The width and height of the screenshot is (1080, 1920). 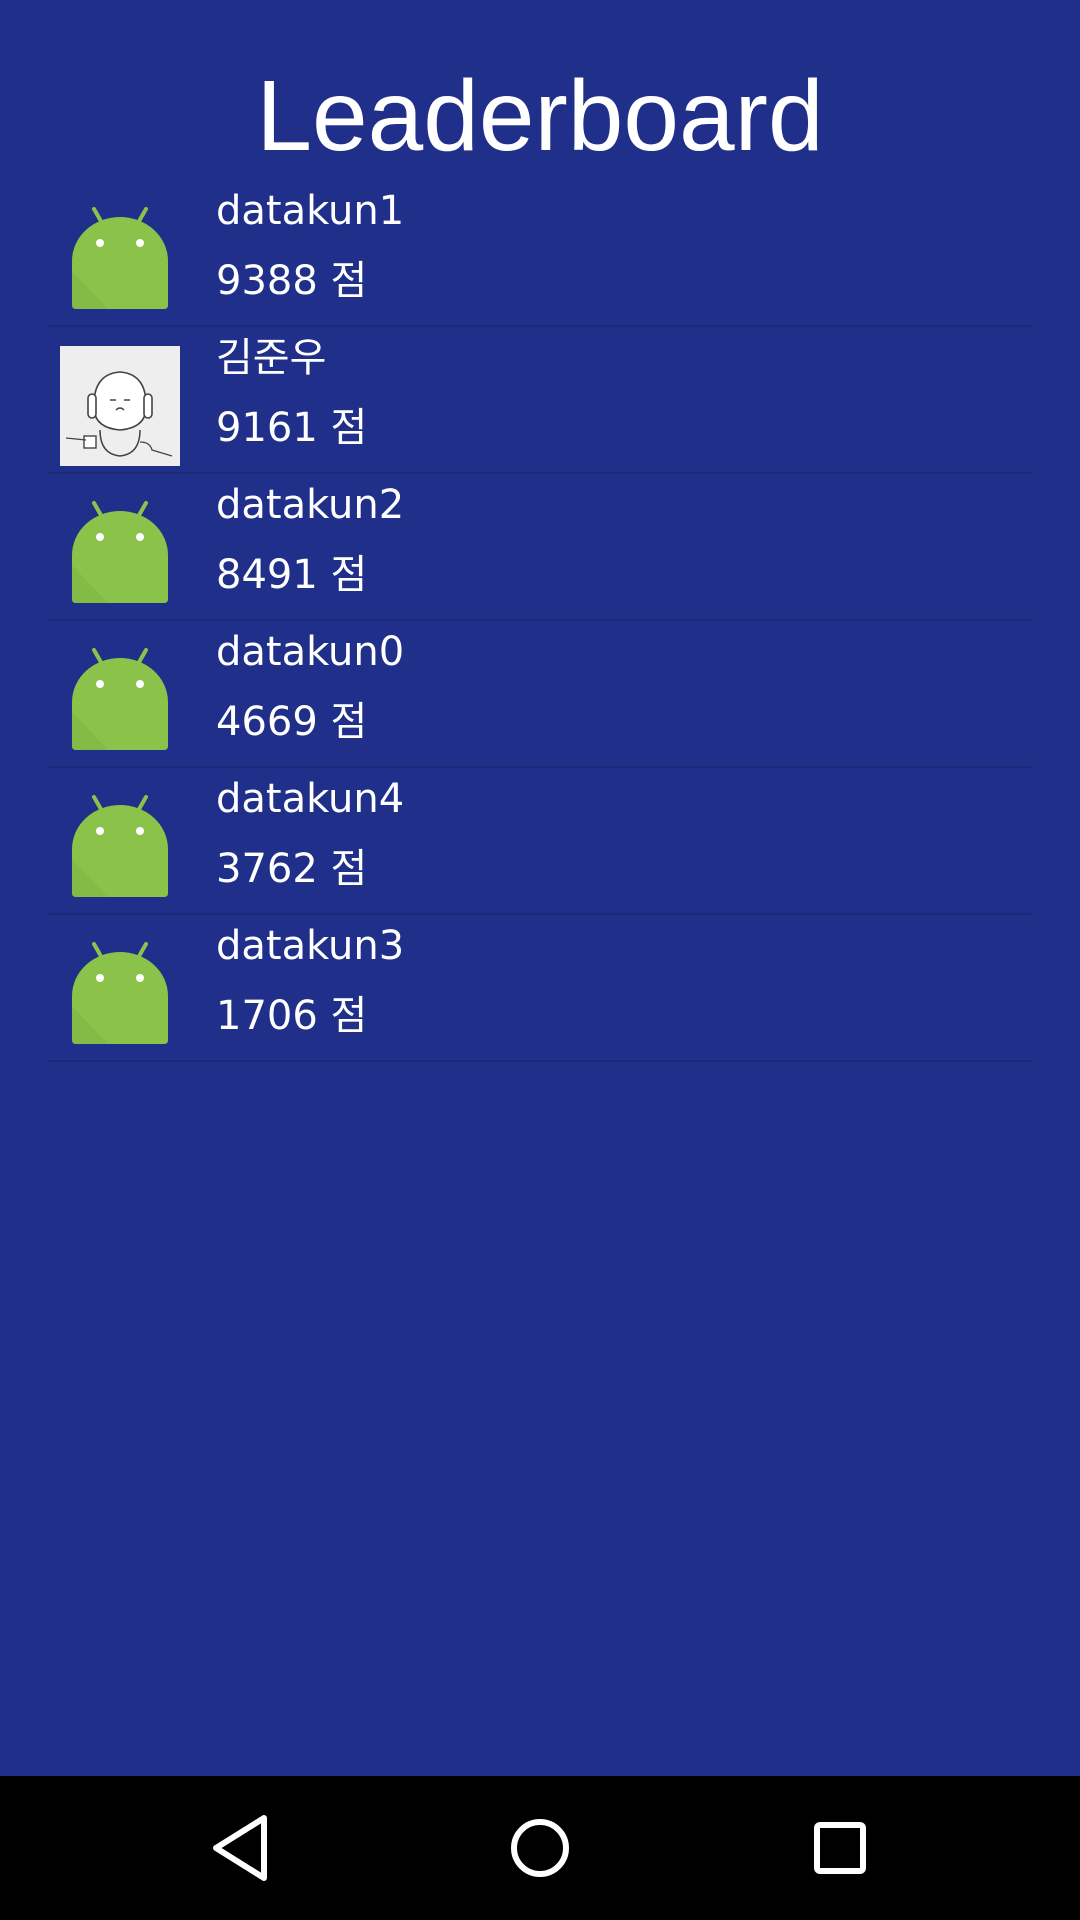 I want to click on list-item: datakun1 9388 점, so click(x=540, y=253).